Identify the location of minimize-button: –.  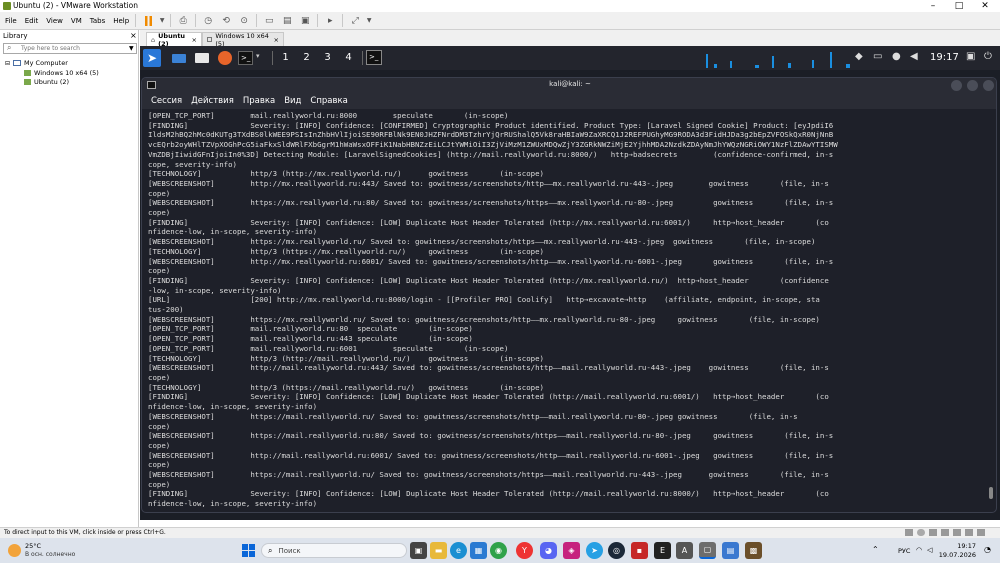
(933, 6).